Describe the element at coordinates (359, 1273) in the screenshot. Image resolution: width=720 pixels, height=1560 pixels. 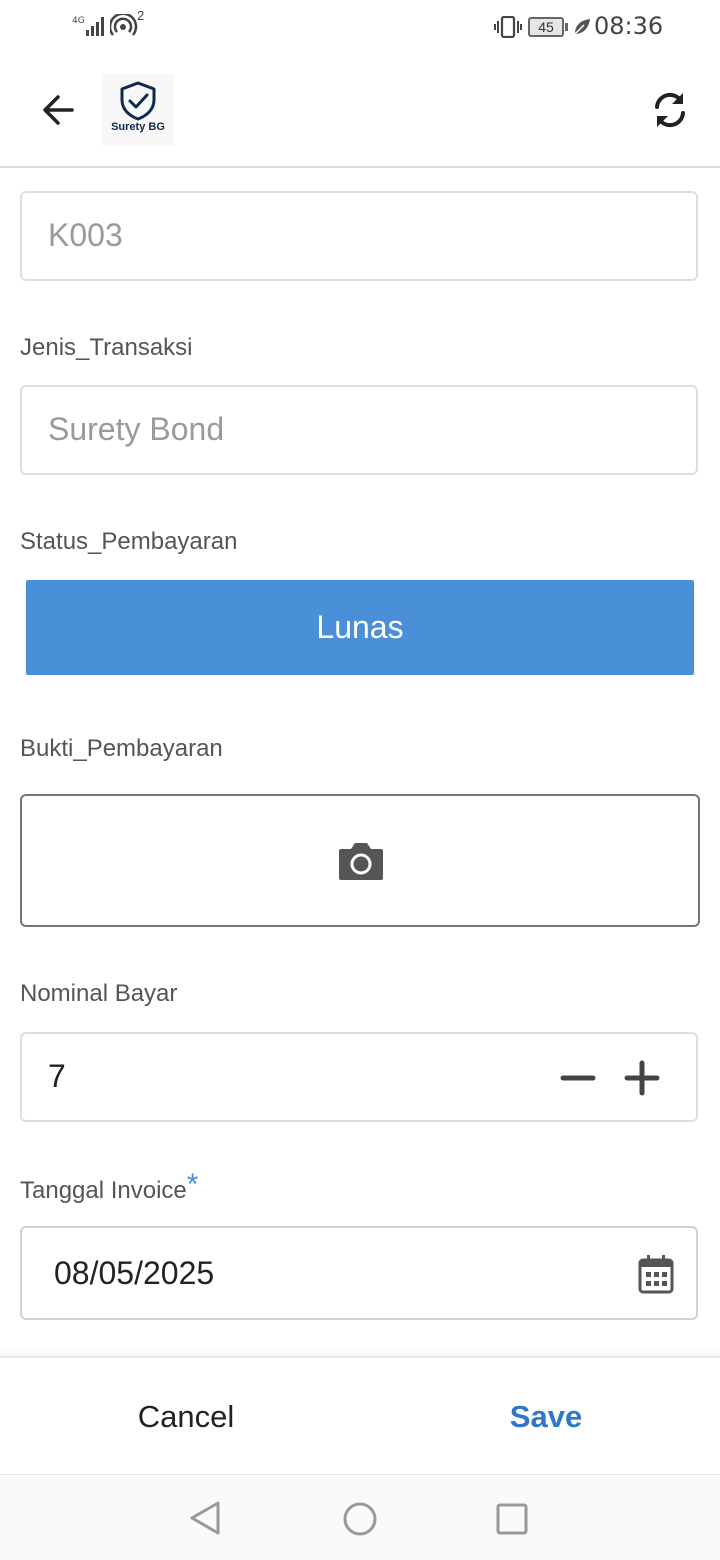
I see `tanggal-invoice-field: 08/05/2025` at that location.